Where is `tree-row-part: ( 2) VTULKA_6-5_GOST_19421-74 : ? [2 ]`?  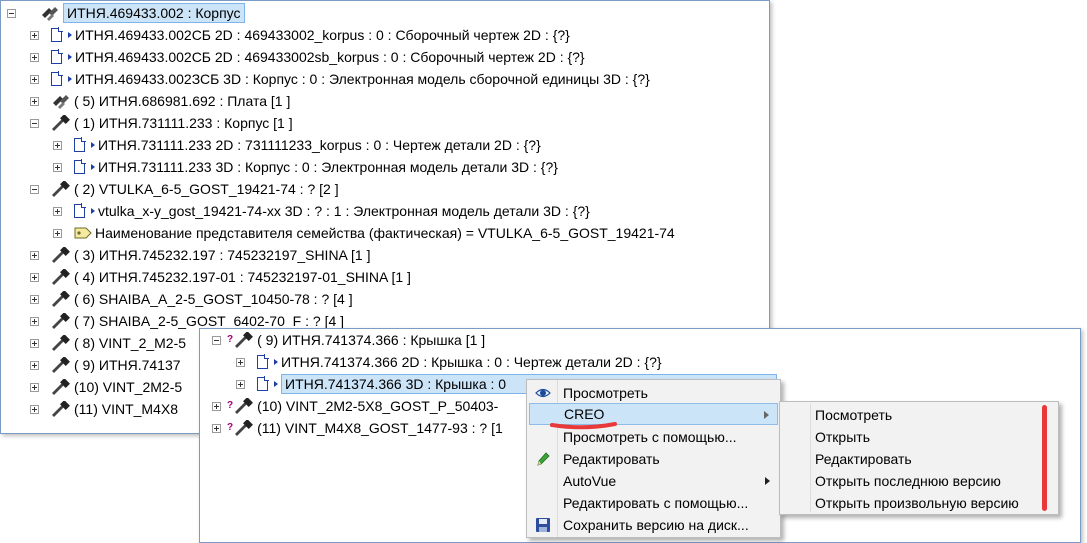 tree-row-part: ( 2) VTULKA_6-5_GOST_19421-74 : ? [2 ] is located at coordinates (184, 189).